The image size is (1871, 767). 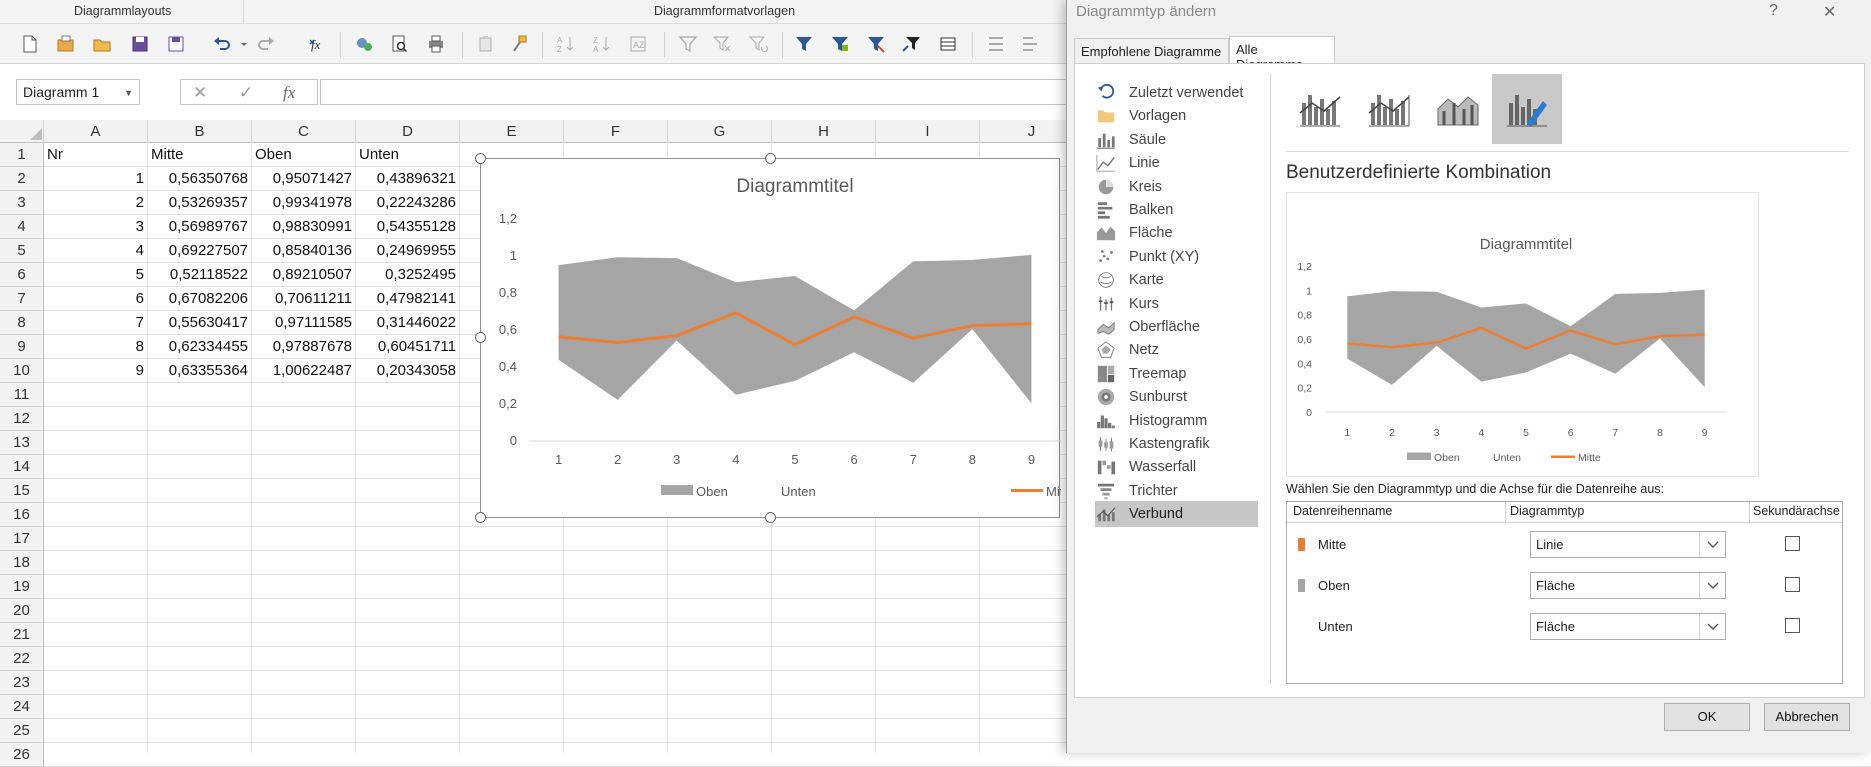 What do you see at coordinates (22, 659) in the screenshot?
I see `row-header-22: 22` at bounding box center [22, 659].